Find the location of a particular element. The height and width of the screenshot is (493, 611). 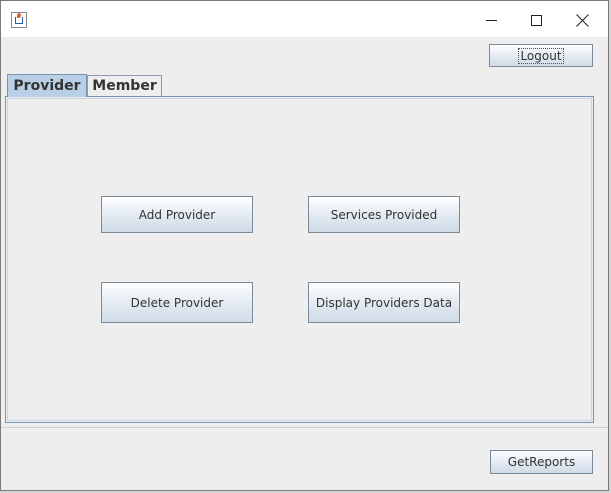

services-provided-label: Services Provided is located at coordinates (384, 214).